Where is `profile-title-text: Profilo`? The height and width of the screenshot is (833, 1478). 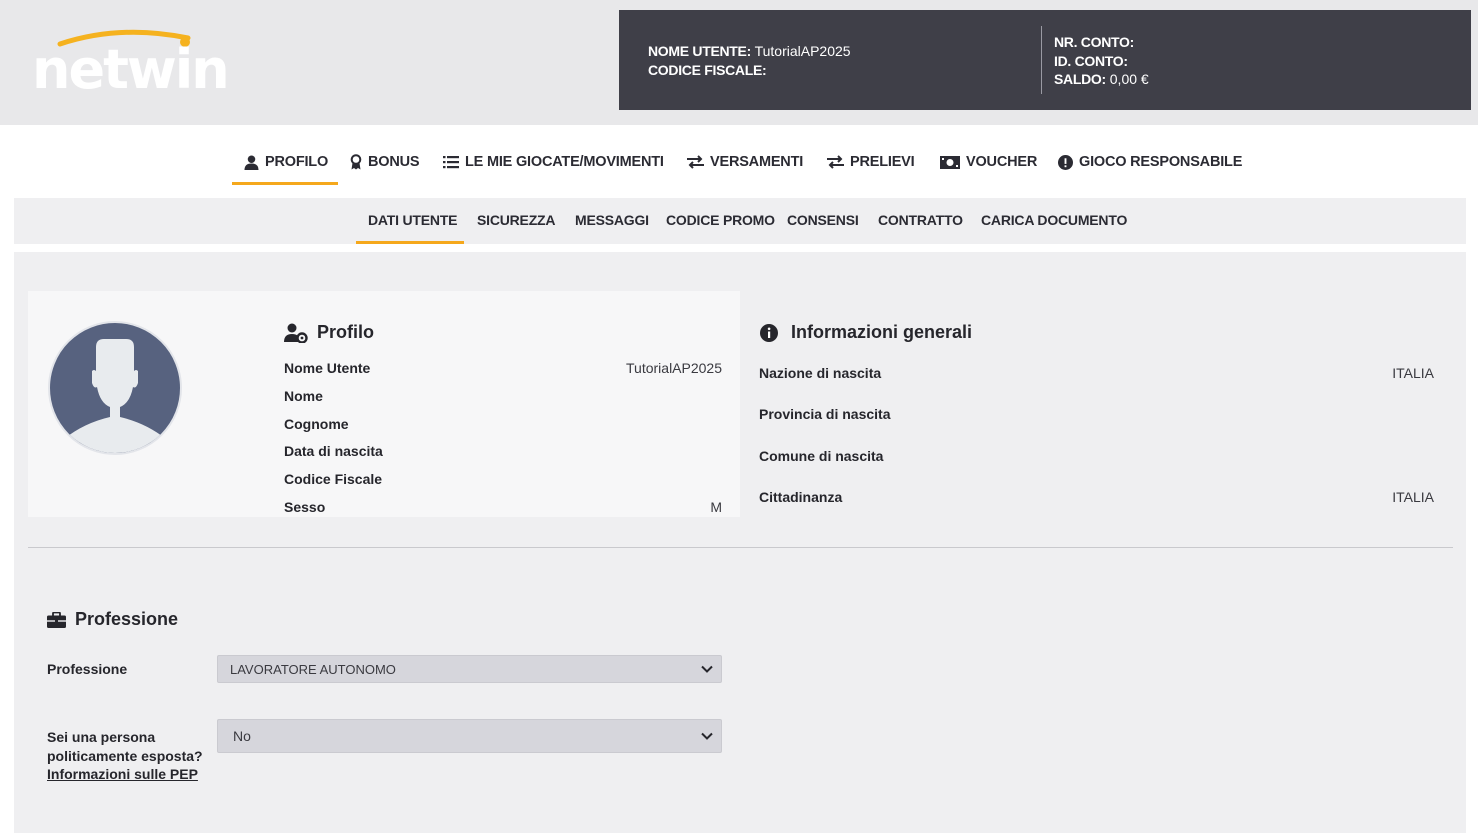
profile-title-text: Profilo is located at coordinates (345, 332).